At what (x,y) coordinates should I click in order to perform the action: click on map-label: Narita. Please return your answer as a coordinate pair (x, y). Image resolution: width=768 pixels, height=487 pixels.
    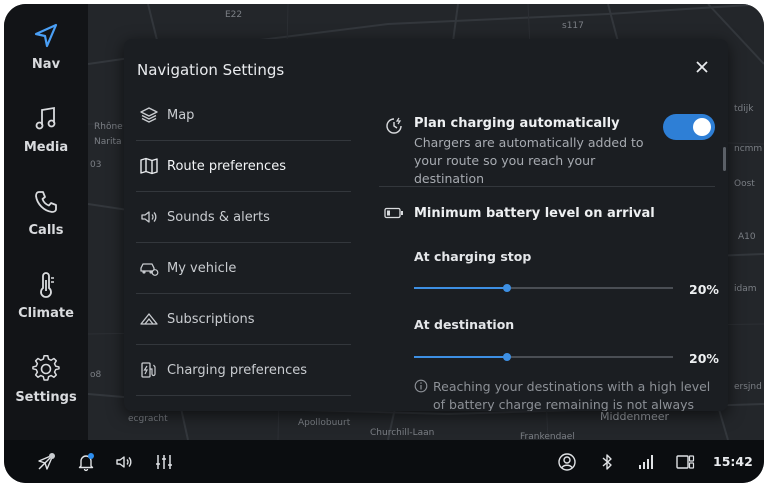
    Looking at the image, I should click on (108, 142).